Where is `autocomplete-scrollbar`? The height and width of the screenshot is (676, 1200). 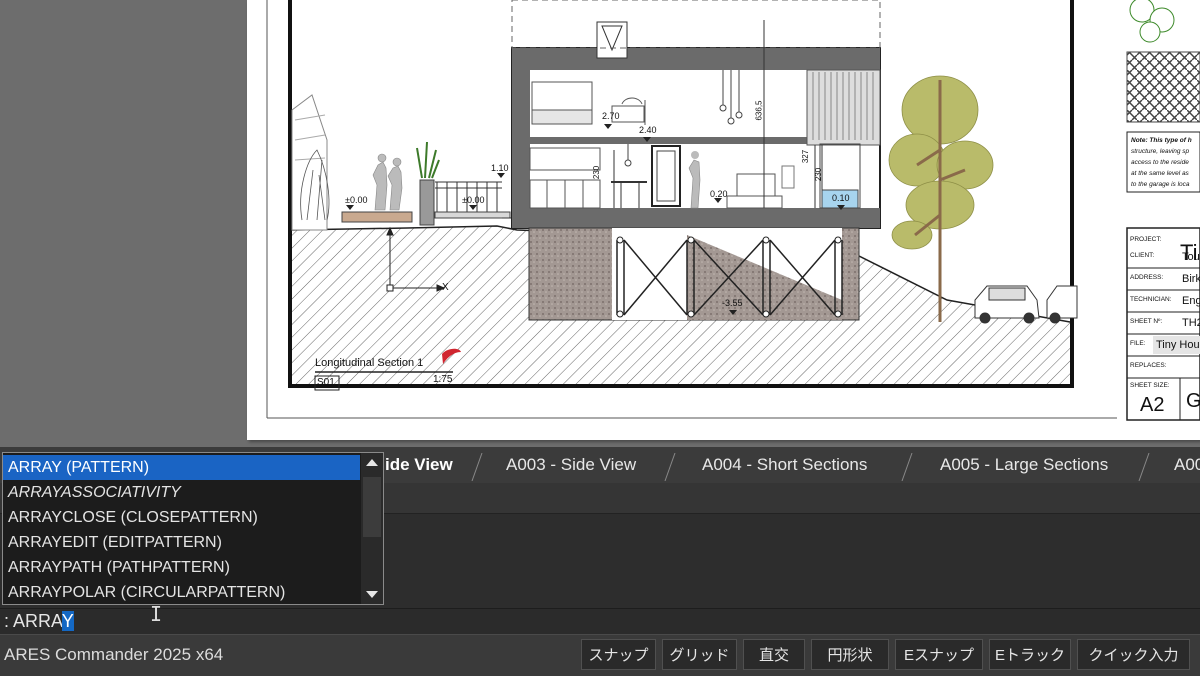 autocomplete-scrollbar is located at coordinates (372, 528).